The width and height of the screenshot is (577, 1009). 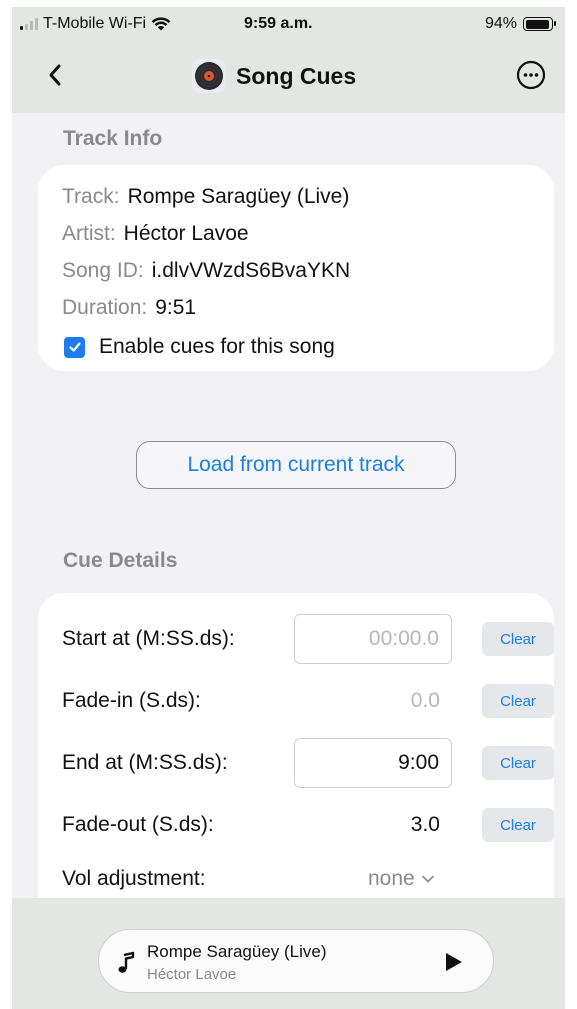 I want to click on status-left: T-Mobile Wi-Fi, so click(x=95, y=24).